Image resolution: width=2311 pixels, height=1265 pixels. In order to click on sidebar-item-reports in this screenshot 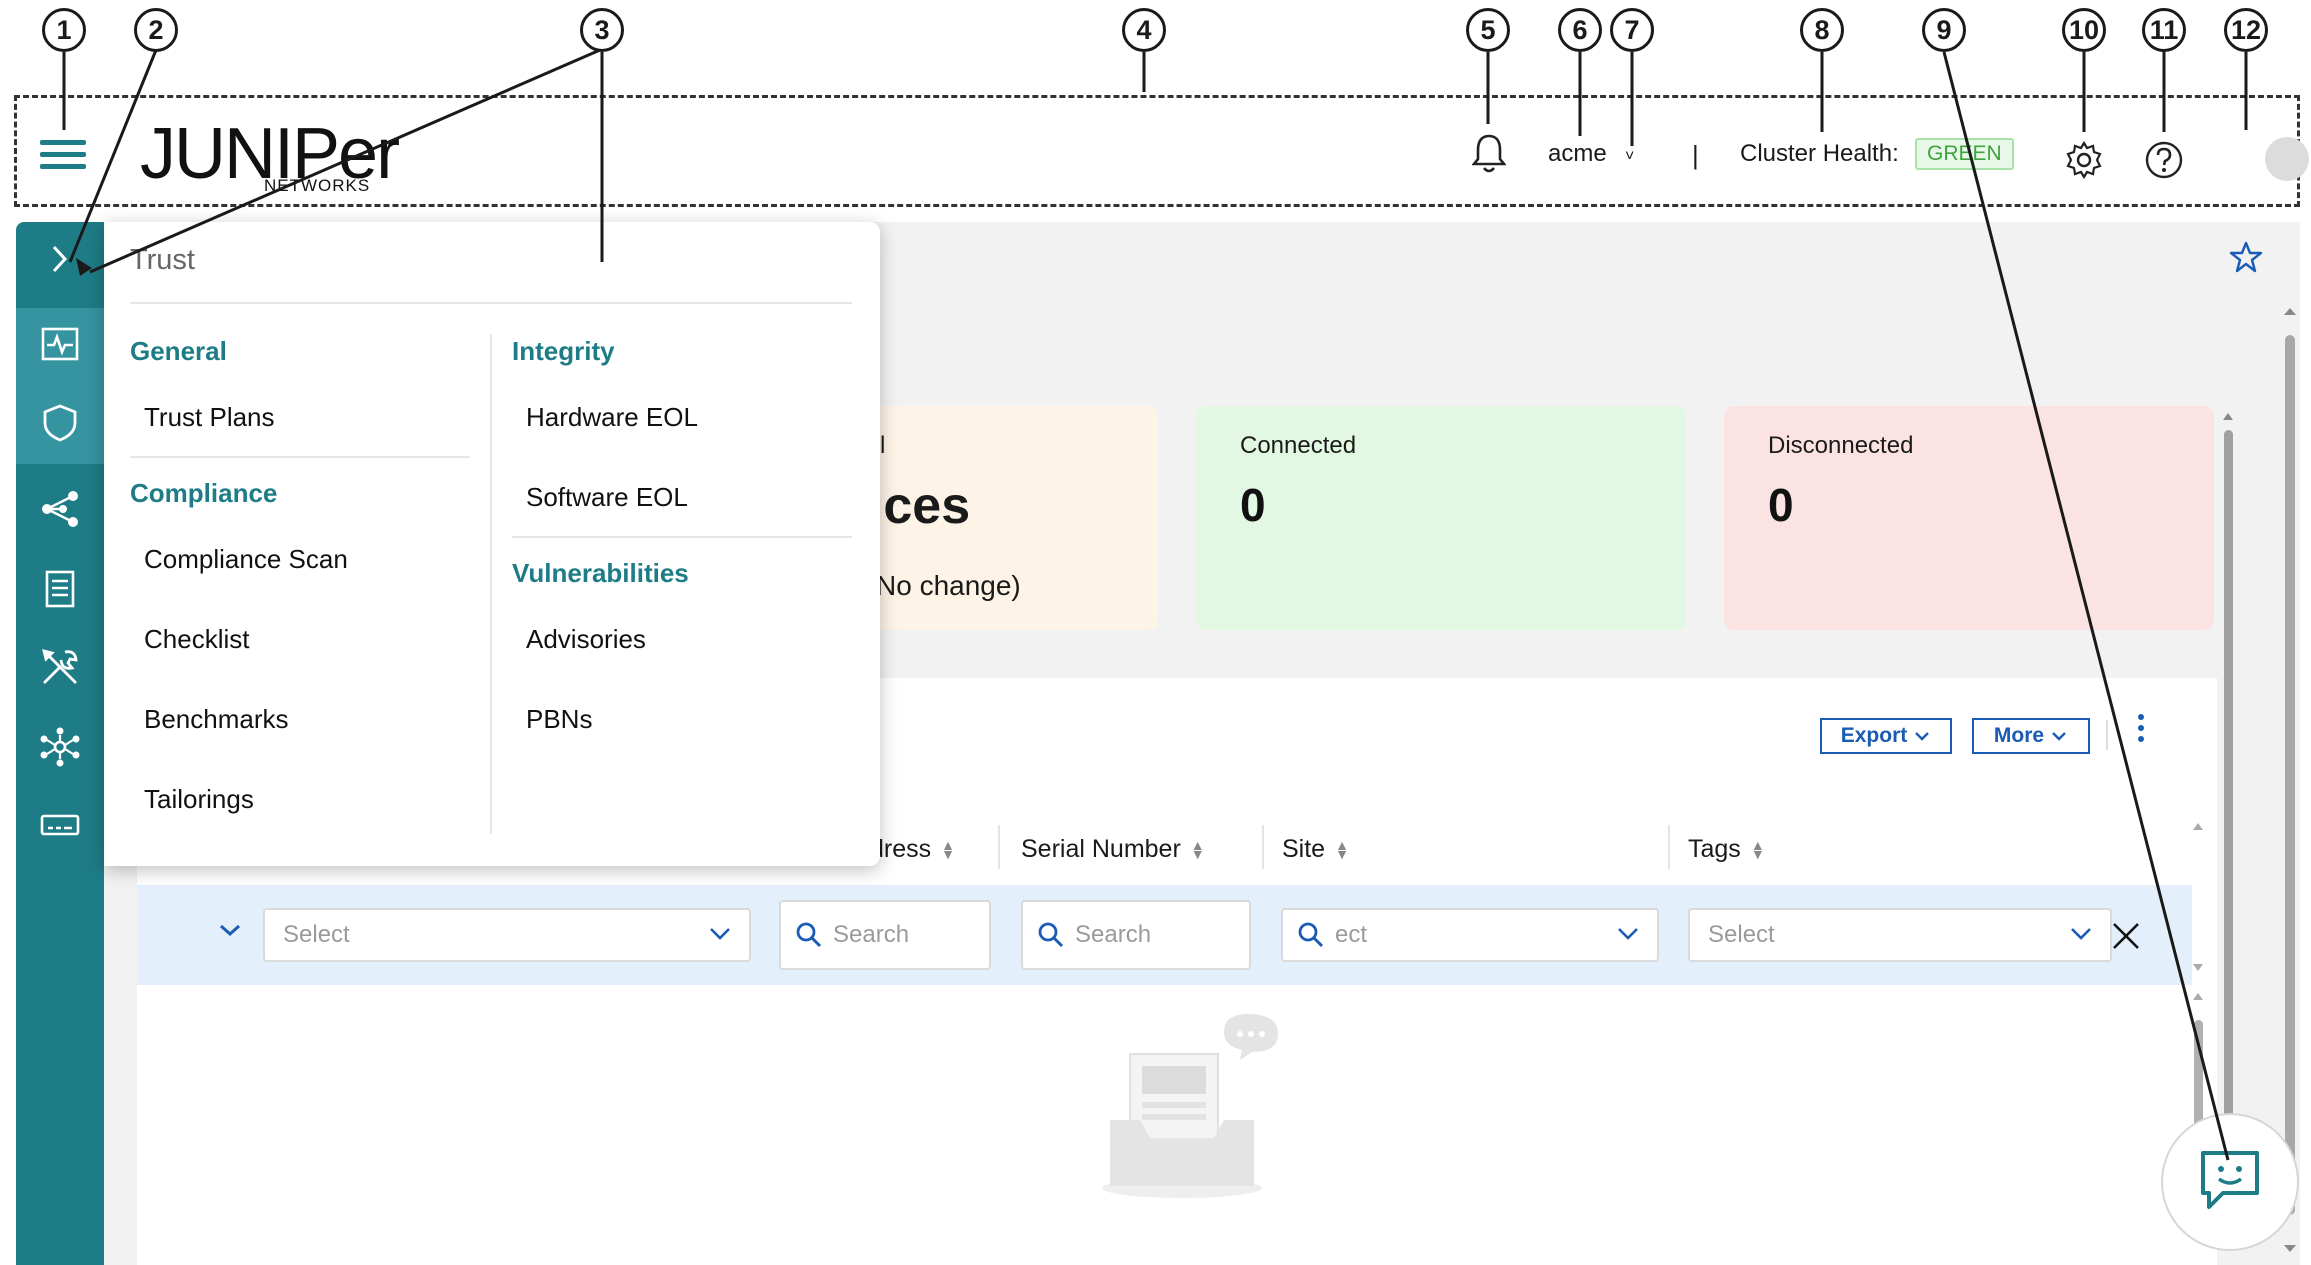, I will do `click(60, 591)`.